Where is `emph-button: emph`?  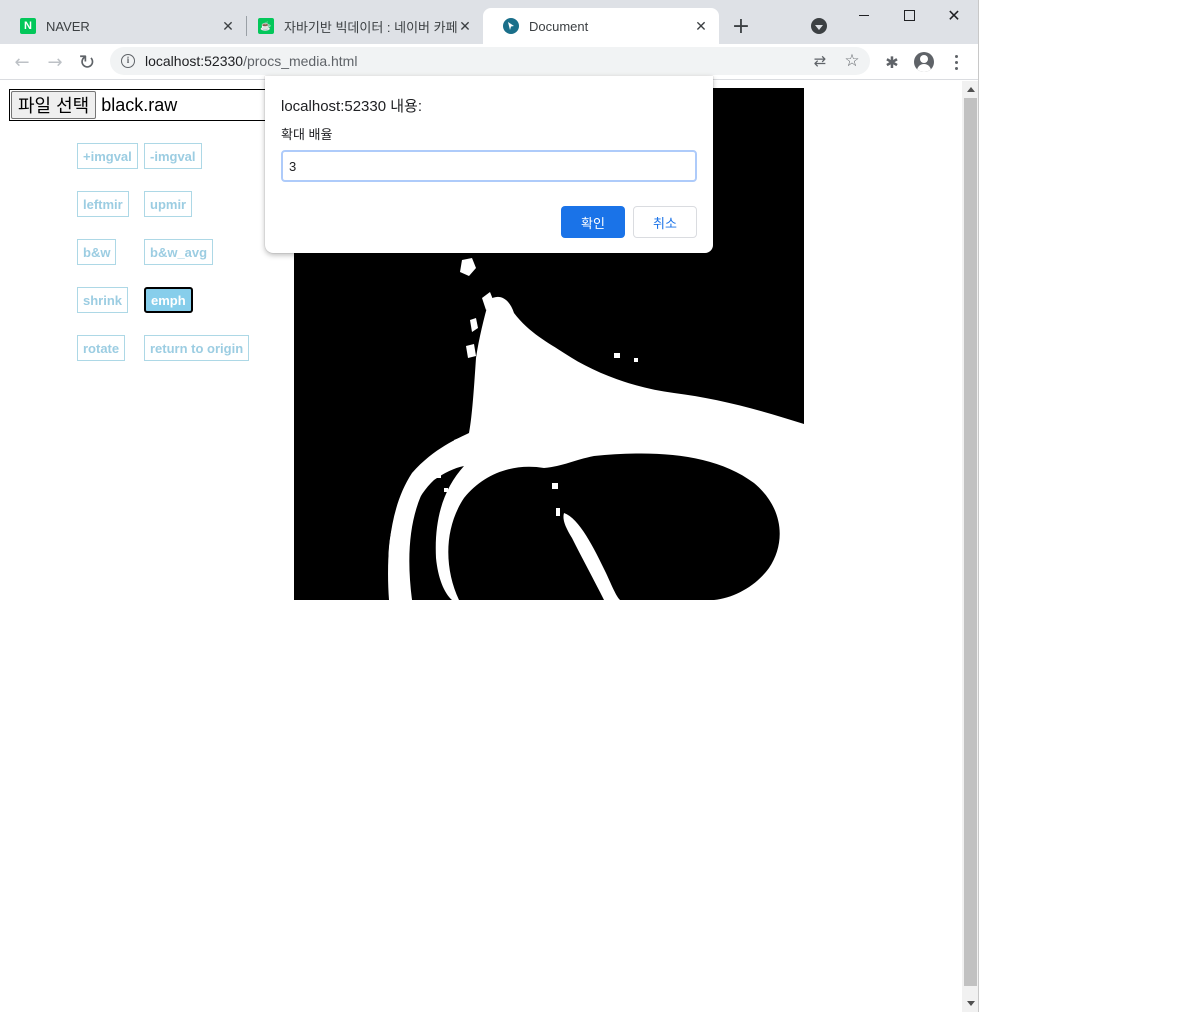 emph-button: emph is located at coordinates (168, 300).